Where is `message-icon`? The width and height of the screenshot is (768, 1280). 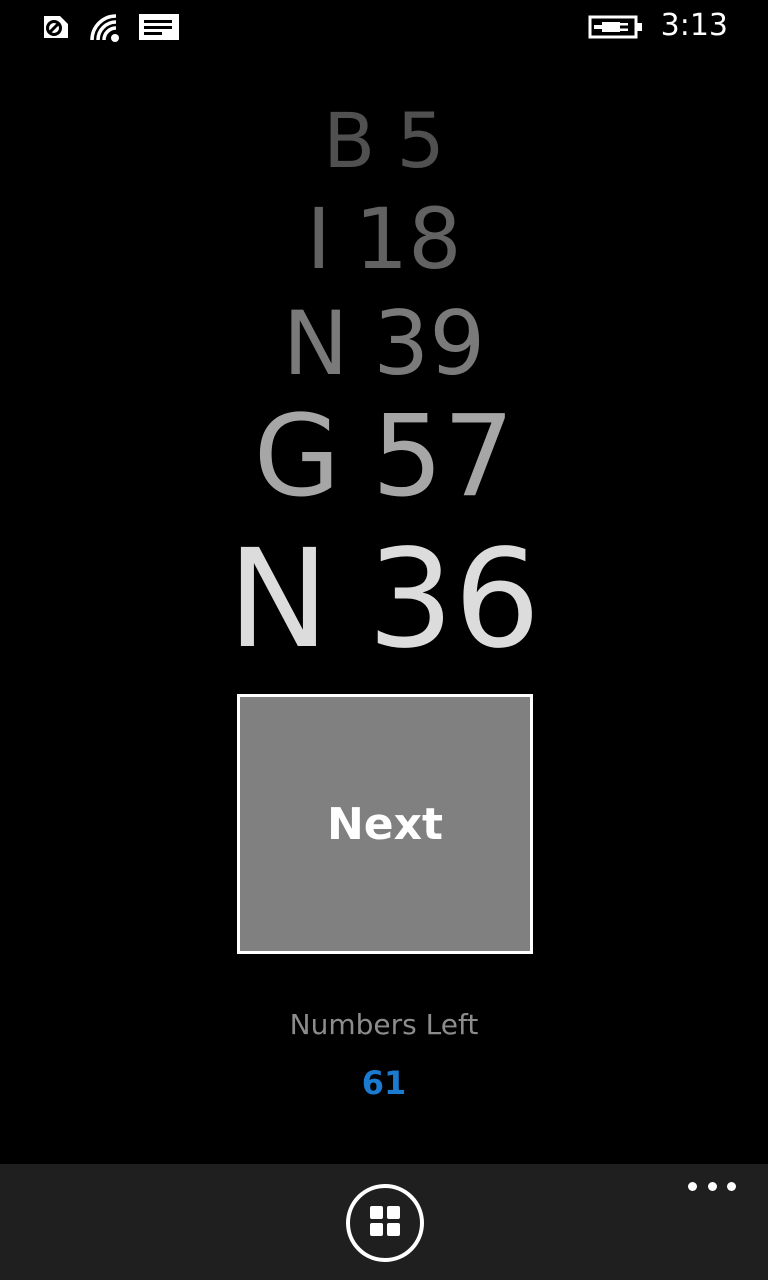 message-icon is located at coordinates (159, 29).